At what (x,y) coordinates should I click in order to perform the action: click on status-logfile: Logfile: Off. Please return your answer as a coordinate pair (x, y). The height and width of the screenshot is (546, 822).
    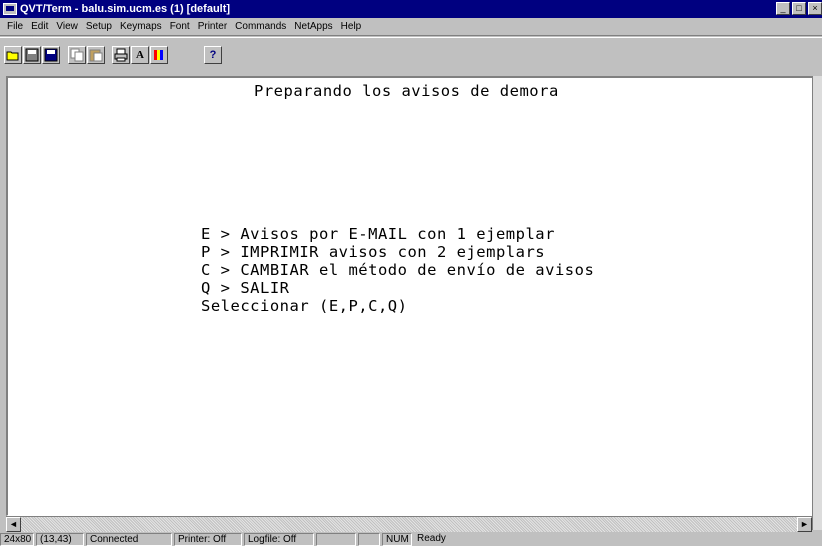
    Looking at the image, I should click on (279, 539).